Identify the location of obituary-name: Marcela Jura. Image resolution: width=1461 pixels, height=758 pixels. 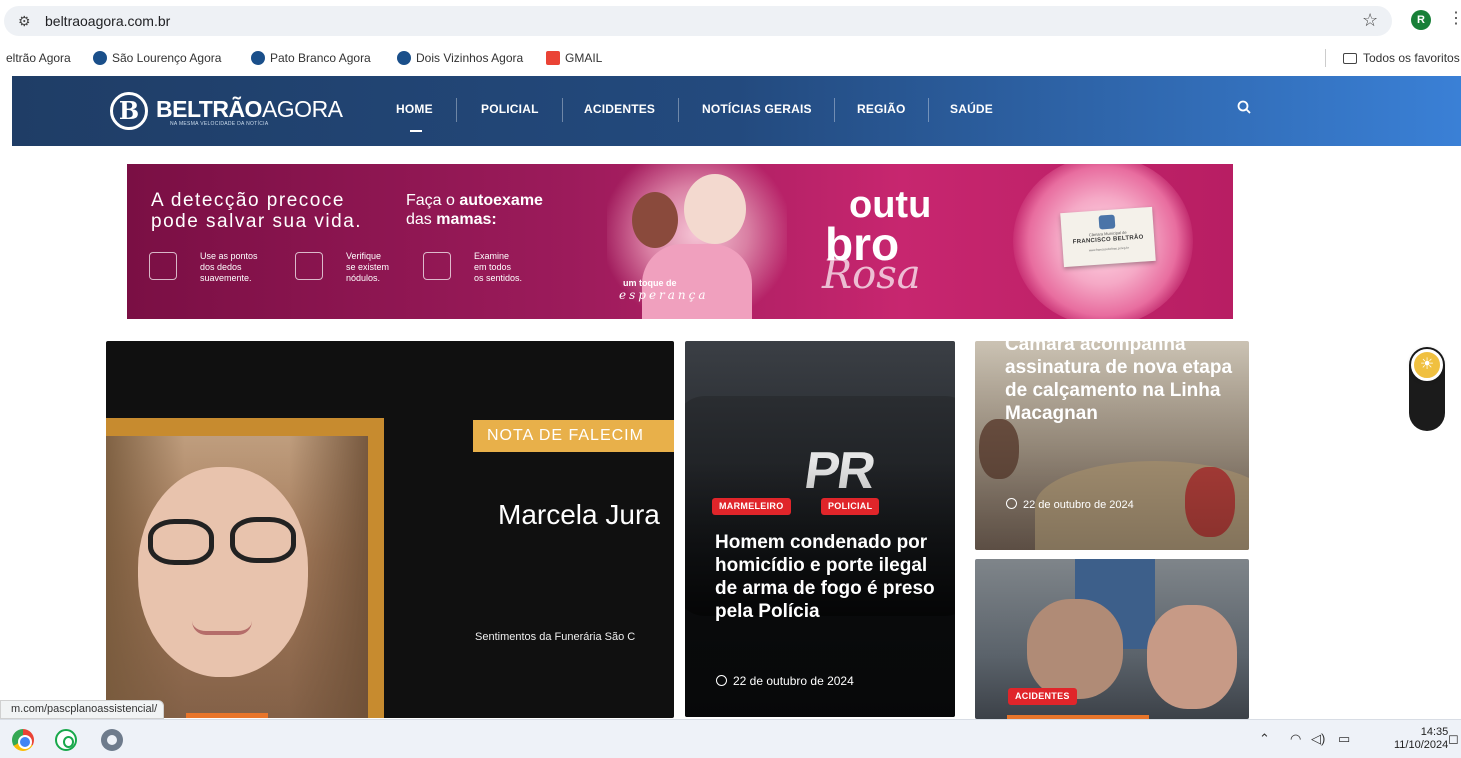
(579, 514).